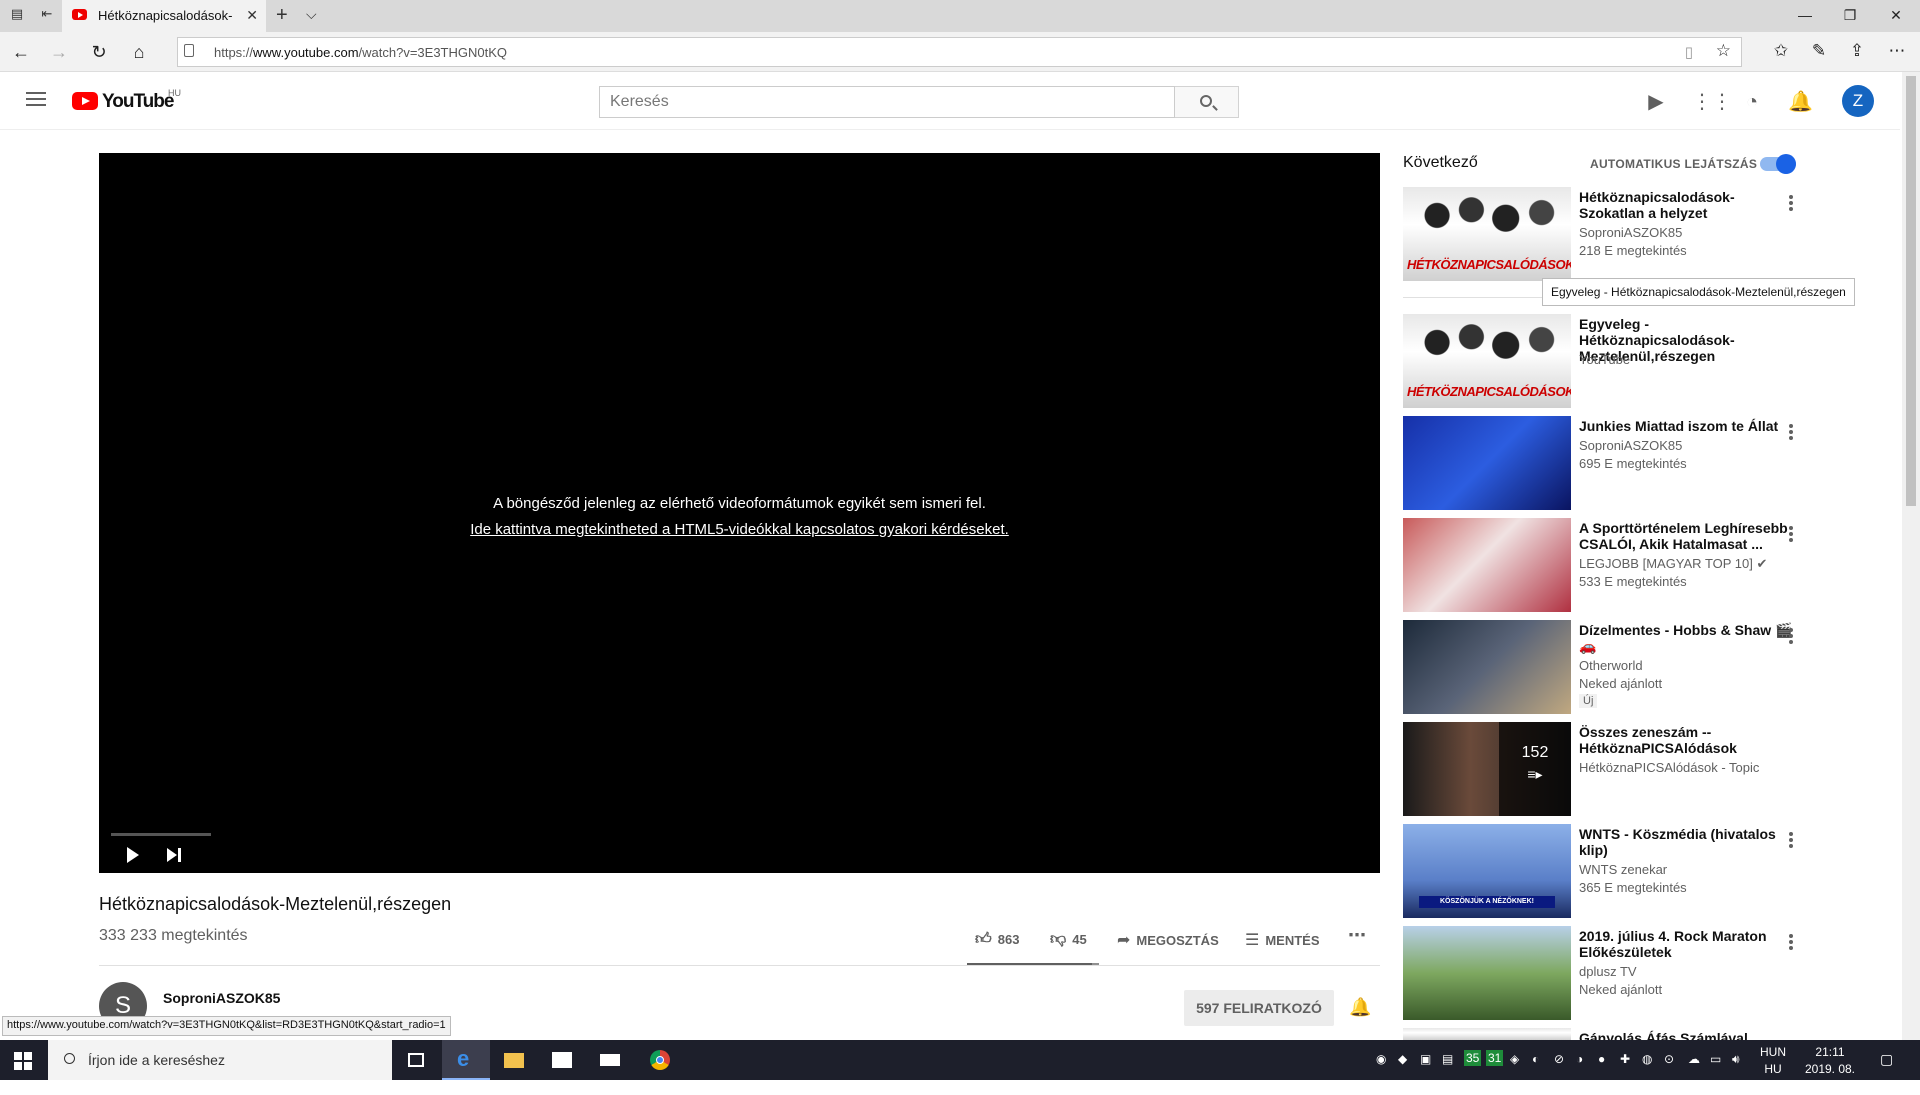 This screenshot has height=1095, width=1920. I want to click on next-video-icon, so click(174, 855).